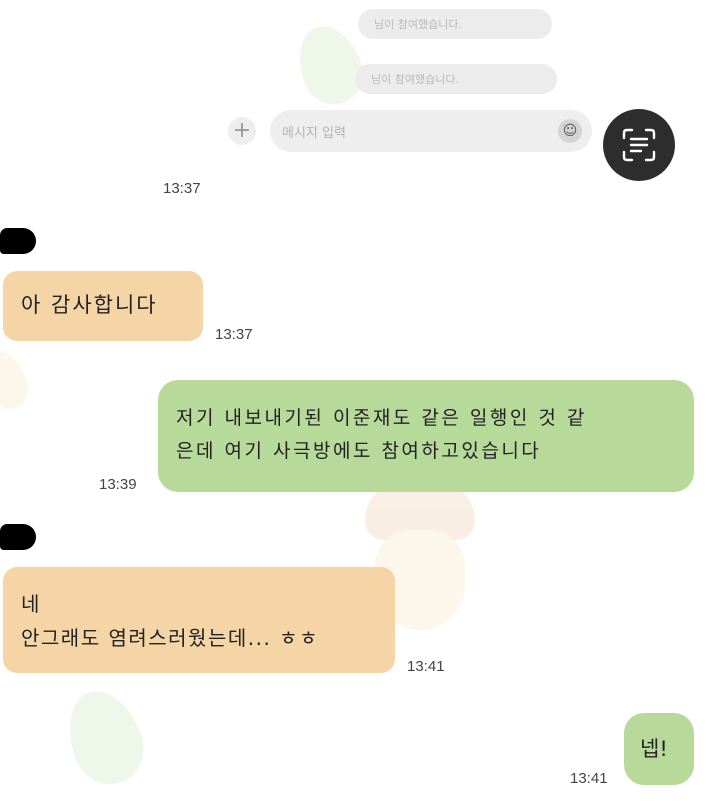  I want to click on plus-icon: +, so click(242, 130).